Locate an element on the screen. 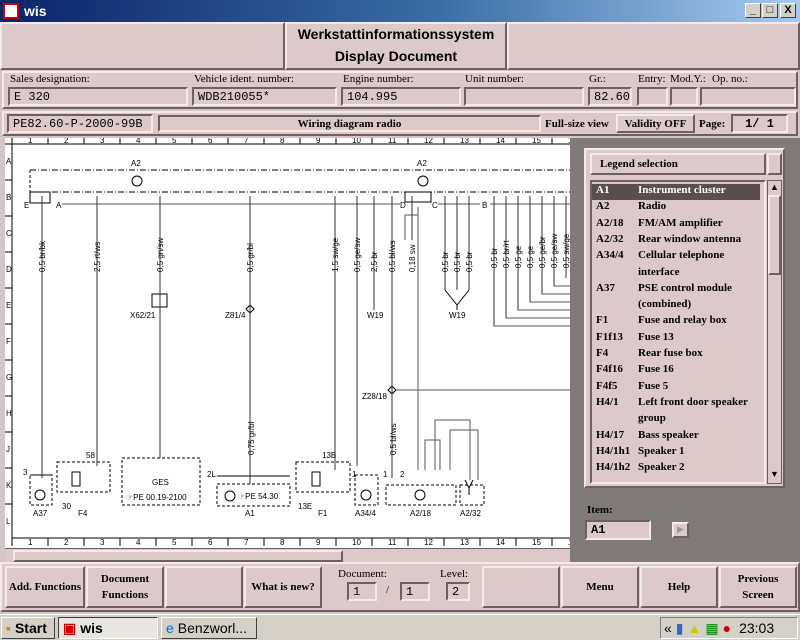 The width and height of the screenshot is (800, 640). column-number-top: 15 is located at coordinates (536, 141).